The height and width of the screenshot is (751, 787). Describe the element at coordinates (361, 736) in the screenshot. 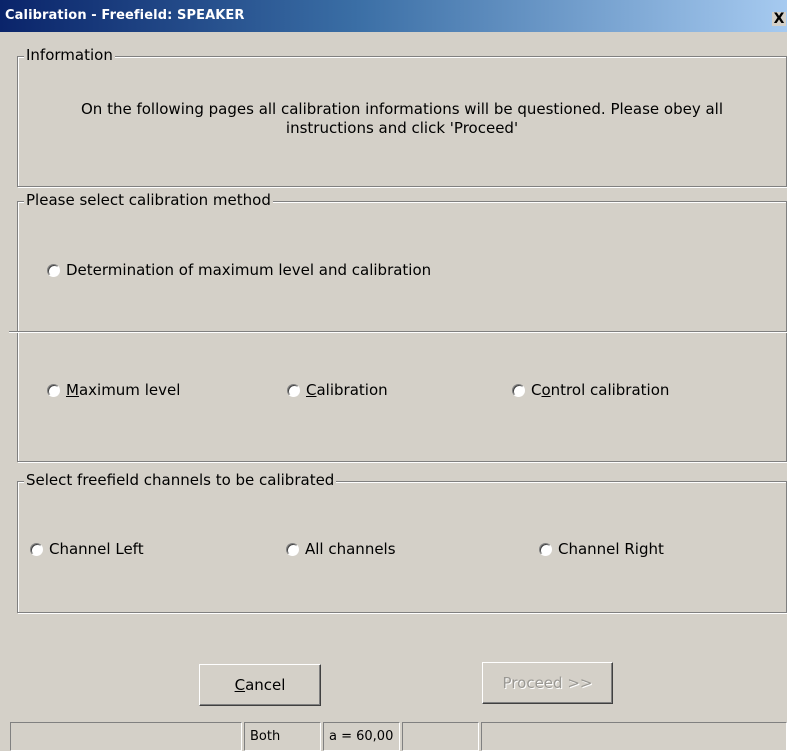

I see `status-cell-level: a = 60,00` at that location.